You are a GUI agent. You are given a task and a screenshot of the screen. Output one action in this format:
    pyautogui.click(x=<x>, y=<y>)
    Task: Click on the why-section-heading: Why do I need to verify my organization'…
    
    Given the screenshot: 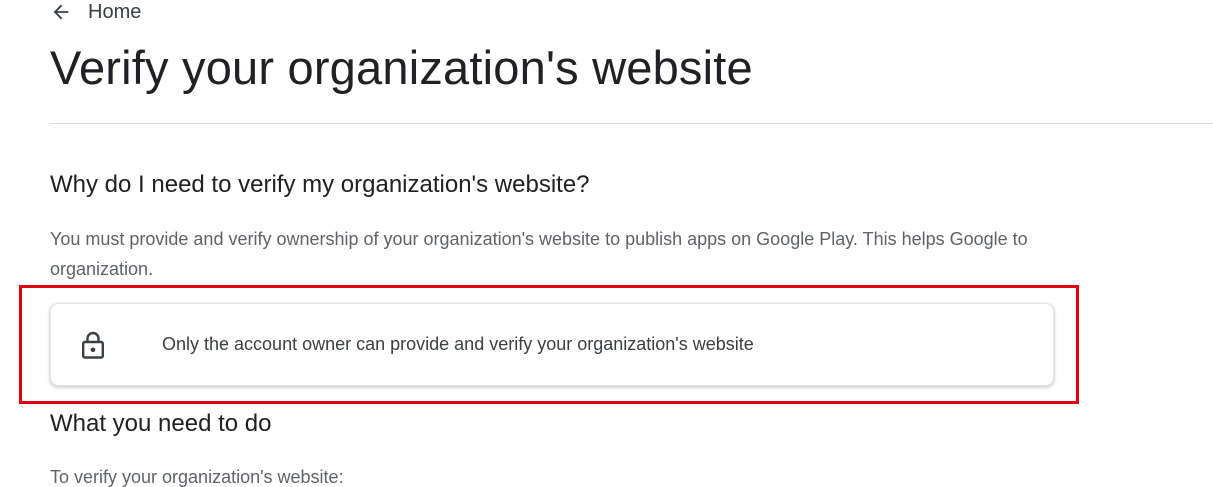 What is the action you would take?
    pyautogui.click(x=320, y=184)
    